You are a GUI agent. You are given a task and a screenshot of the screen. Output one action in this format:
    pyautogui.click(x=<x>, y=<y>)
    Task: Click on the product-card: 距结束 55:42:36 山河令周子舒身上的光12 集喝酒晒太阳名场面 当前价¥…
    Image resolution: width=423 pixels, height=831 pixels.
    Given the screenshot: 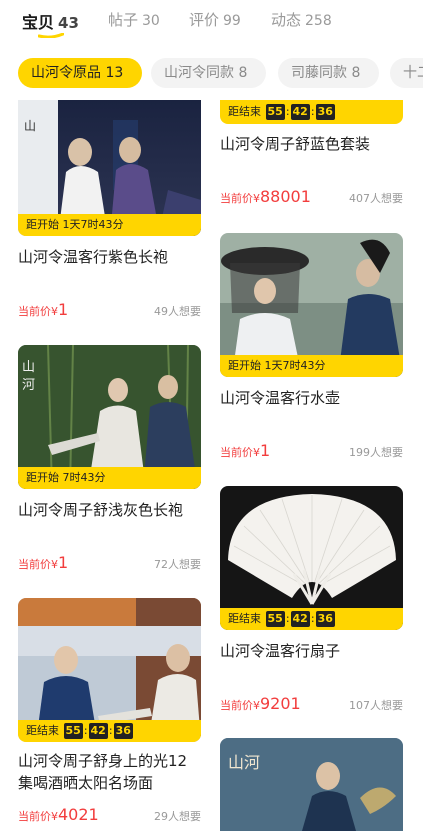 What is the action you would take?
    pyautogui.click(x=109, y=714)
    